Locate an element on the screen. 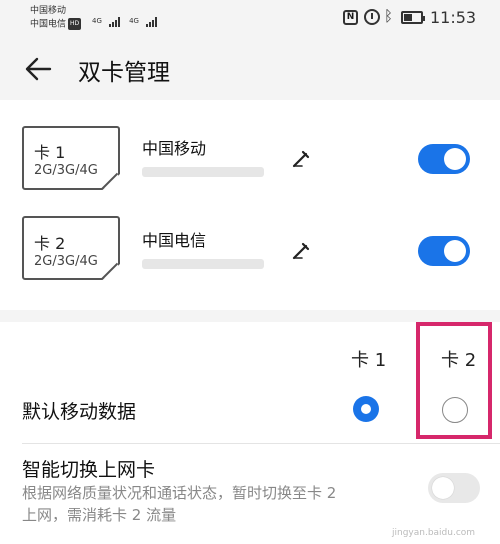  network-type-1: 4G is located at coordinates (97, 21).